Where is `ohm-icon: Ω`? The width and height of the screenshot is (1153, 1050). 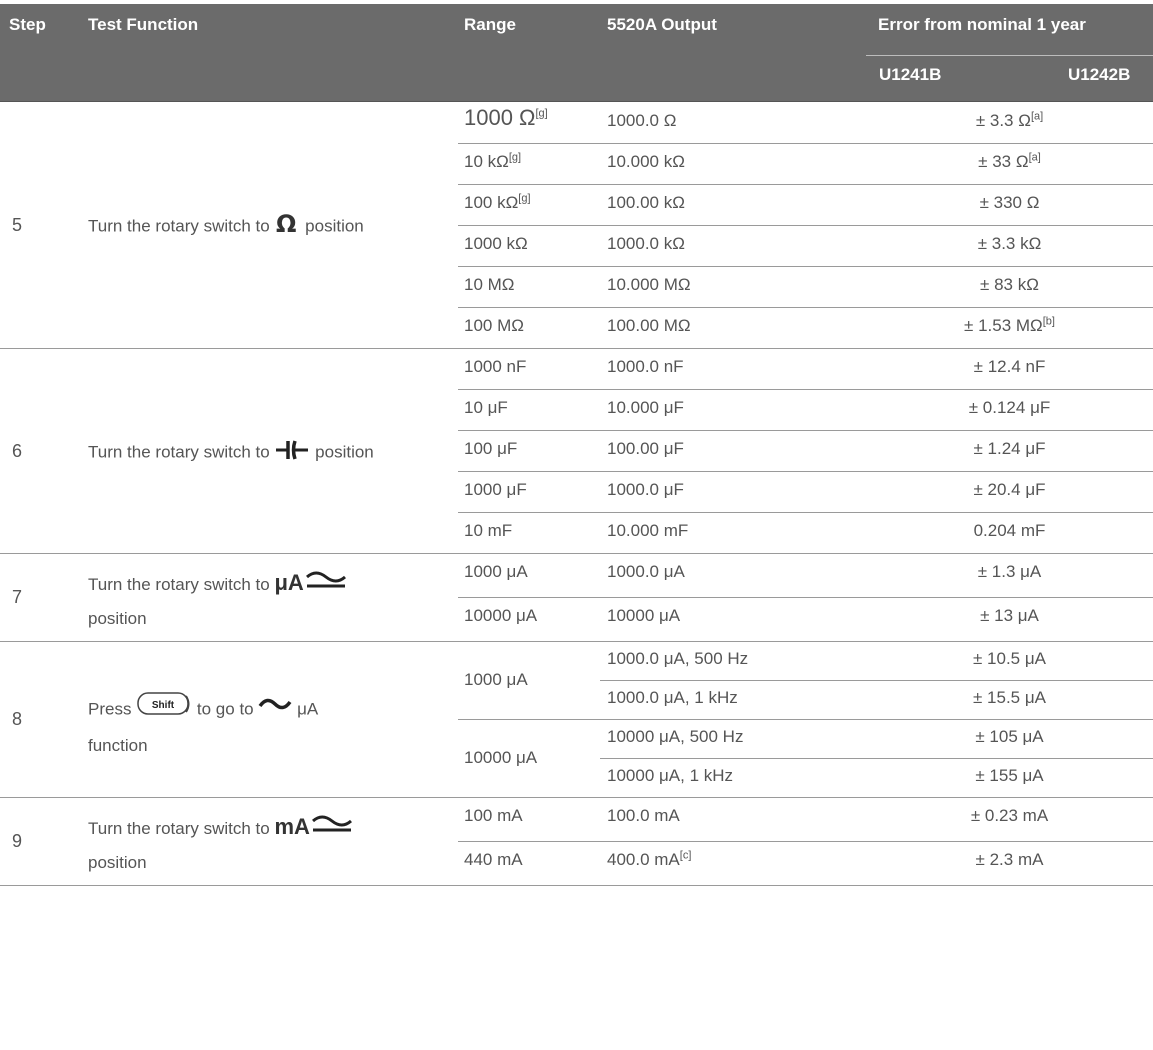 ohm-icon: Ω is located at coordinates (287, 226).